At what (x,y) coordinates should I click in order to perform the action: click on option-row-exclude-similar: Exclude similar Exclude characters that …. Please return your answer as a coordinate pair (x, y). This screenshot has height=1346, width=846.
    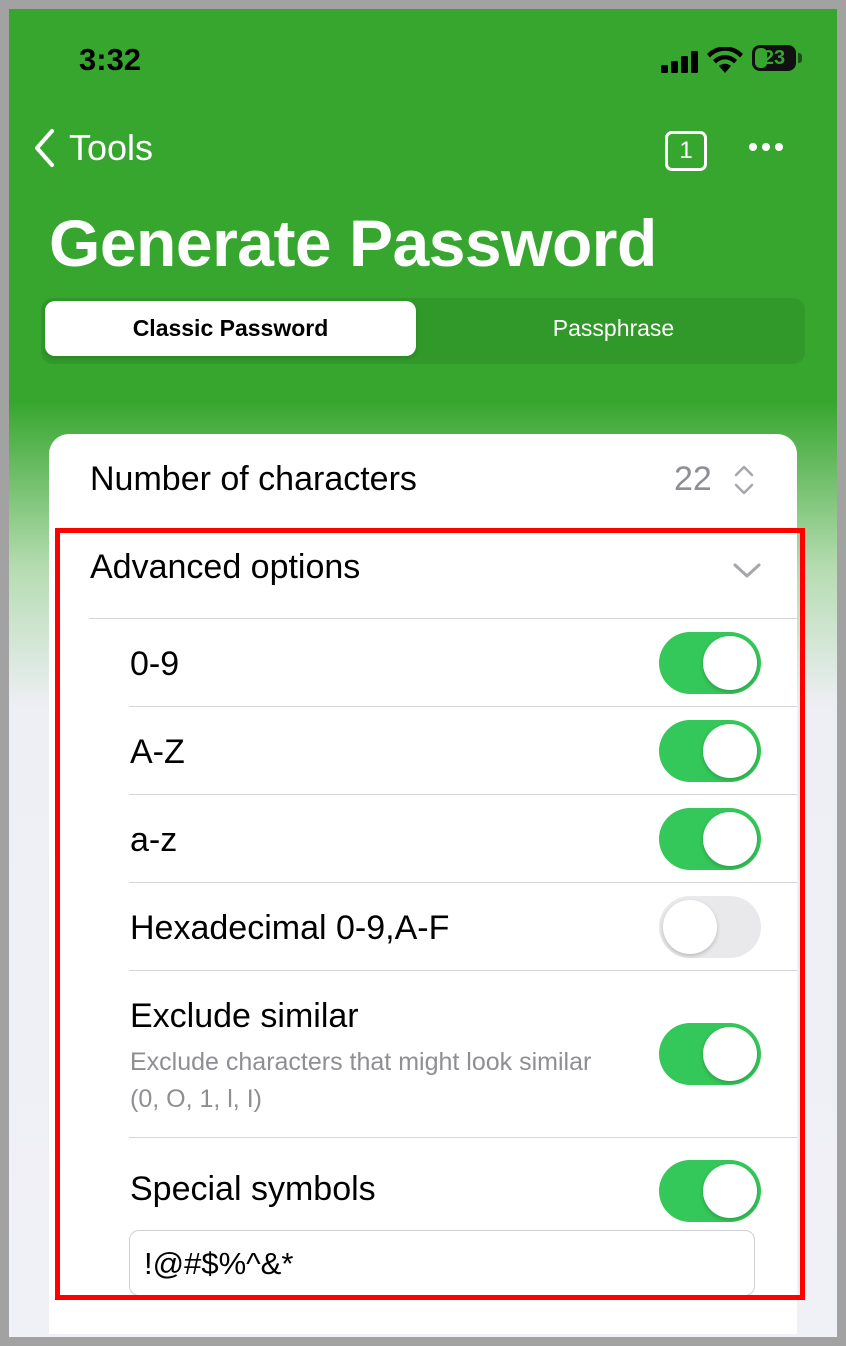
    Looking at the image, I should click on (423, 1054).